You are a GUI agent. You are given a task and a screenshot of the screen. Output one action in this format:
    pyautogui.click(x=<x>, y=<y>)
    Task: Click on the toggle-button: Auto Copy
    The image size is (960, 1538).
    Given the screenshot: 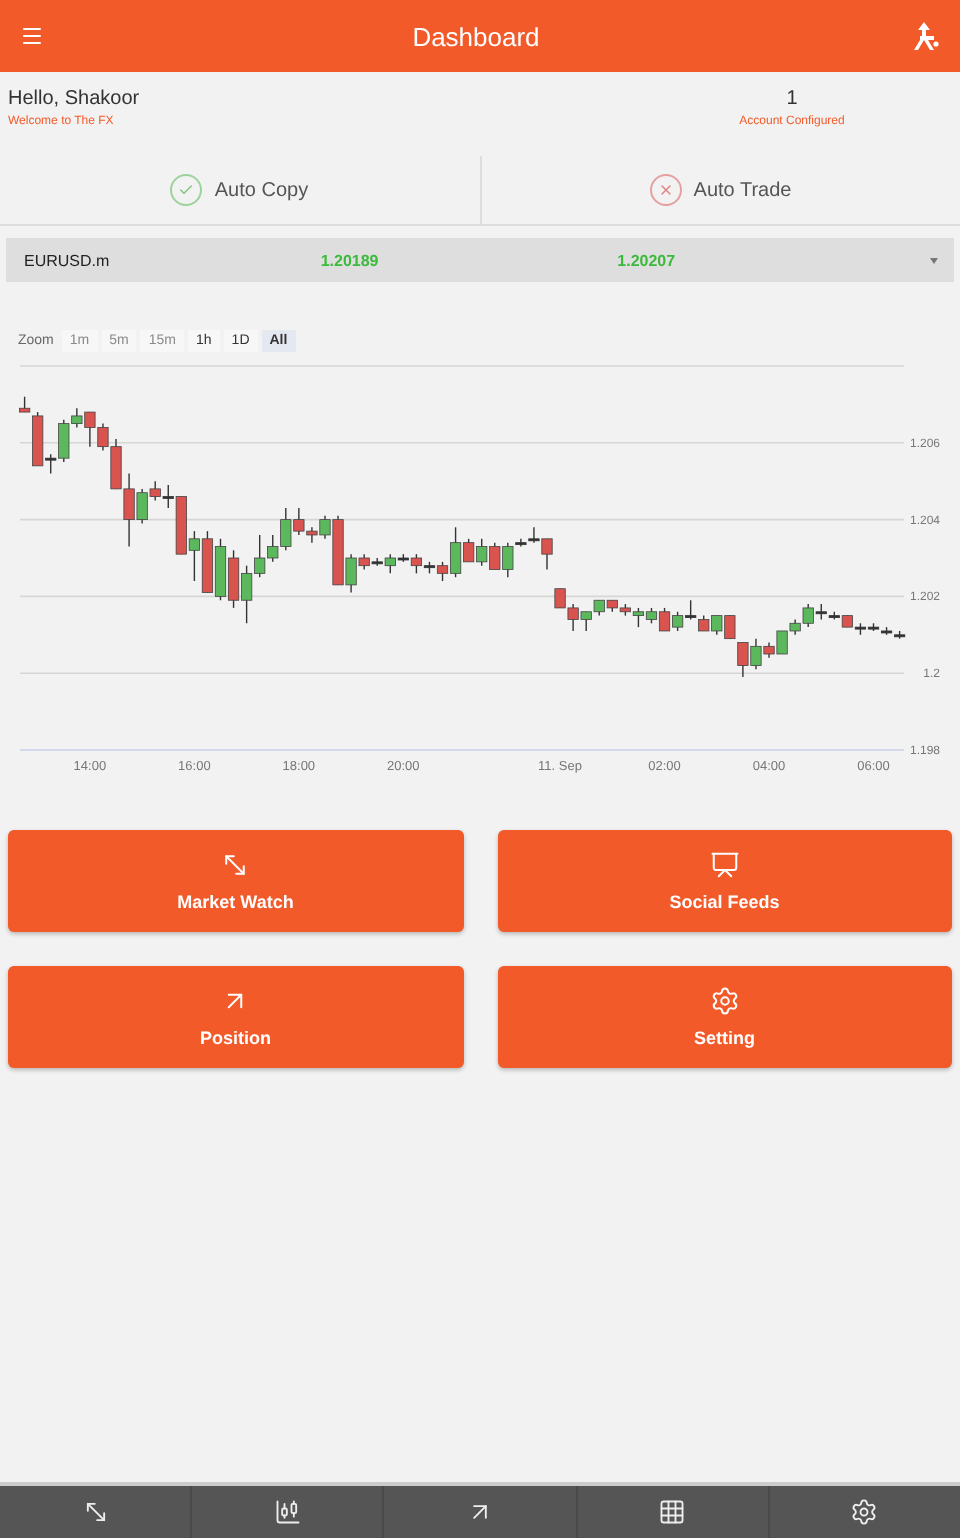 What is the action you would take?
    pyautogui.click(x=239, y=190)
    